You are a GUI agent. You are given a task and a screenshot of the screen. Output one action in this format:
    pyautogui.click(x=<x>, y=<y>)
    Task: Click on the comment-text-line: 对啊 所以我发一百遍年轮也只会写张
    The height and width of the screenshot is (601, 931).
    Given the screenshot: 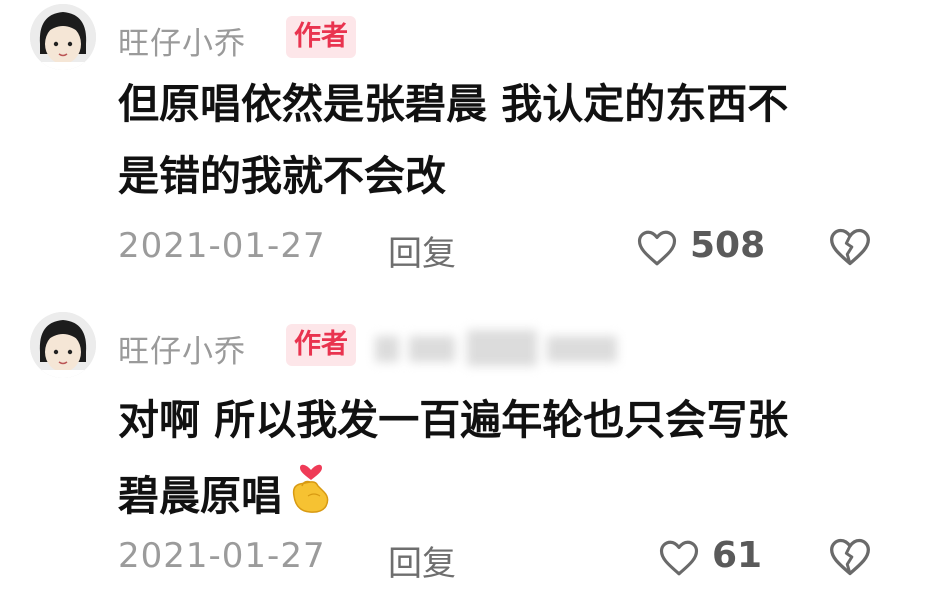 What is the action you would take?
    pyautogui.click(x=453, y=420)
    